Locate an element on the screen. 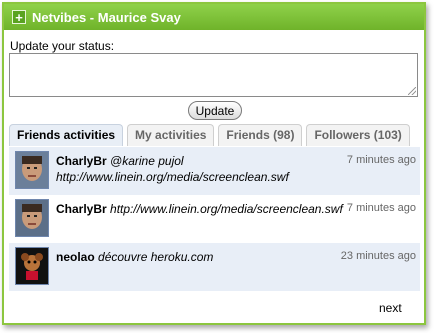 This screenshot has width=434, height=333. tab-friends-activities: Friends activities is located at coordinates (66, 135).